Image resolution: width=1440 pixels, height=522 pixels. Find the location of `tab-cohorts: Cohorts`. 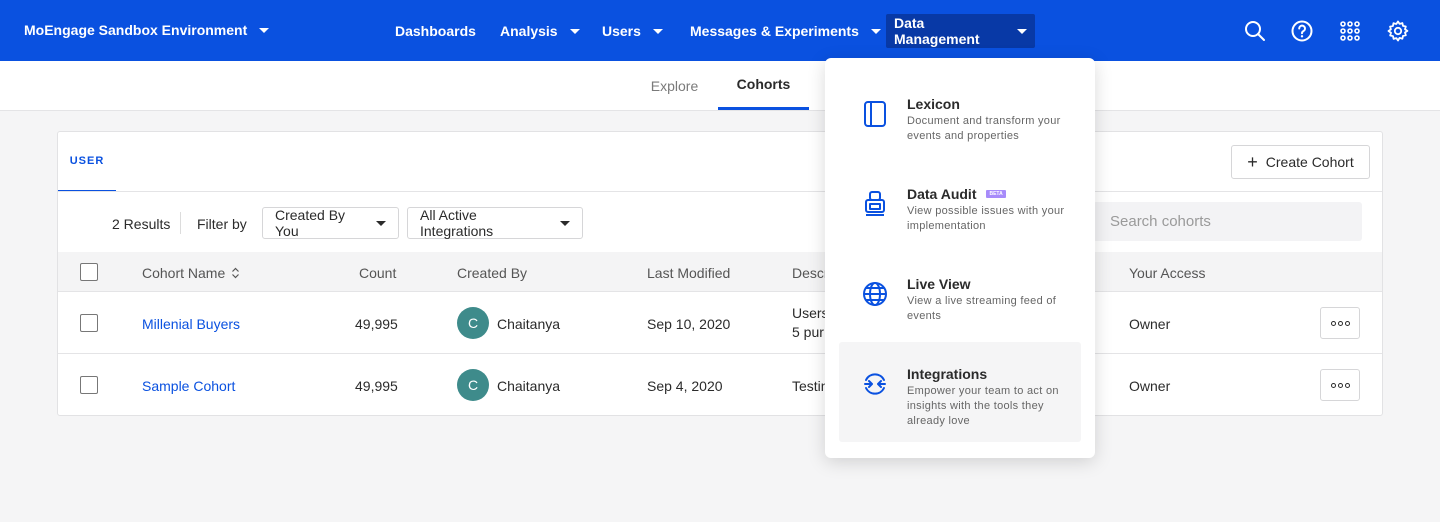

tab-cohorts: Cohorts is located at coordinates (763, 85).